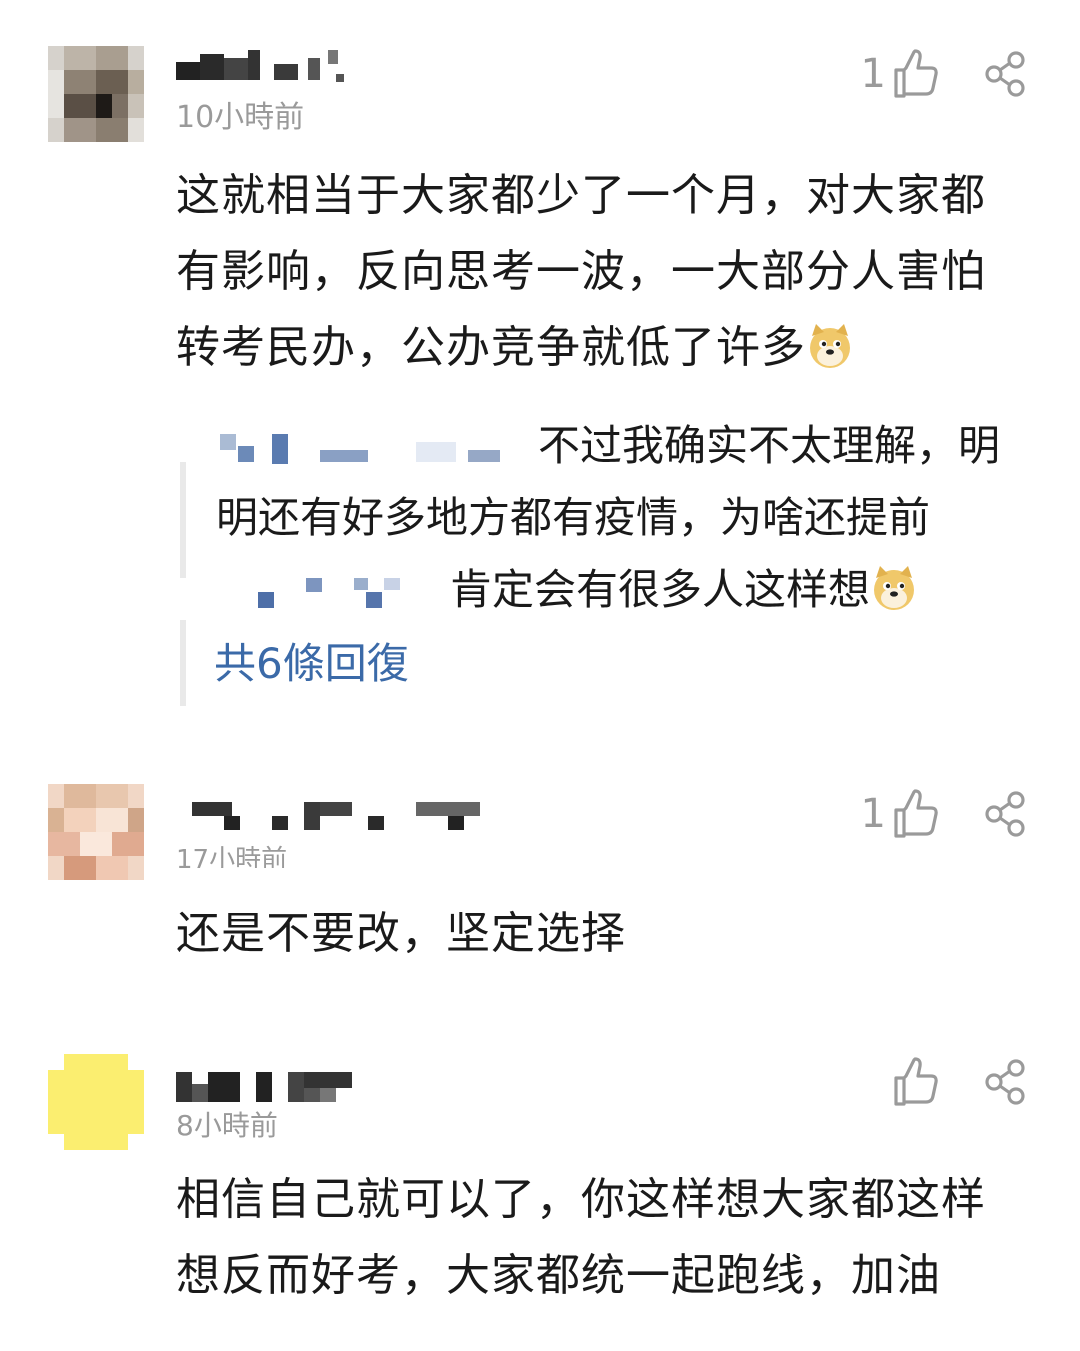 The height and width of the screenshot is (1351, 1080). I want to click on comment-text-line-with-emoji: 转考民办，公办竞争就低了许多, so click(611, 348).